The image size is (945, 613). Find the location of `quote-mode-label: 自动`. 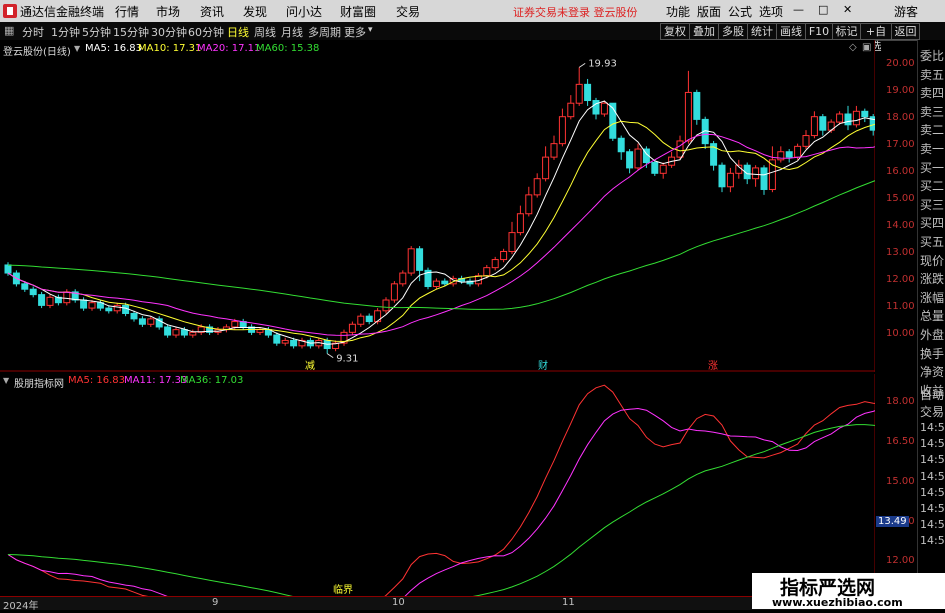

quote-mode-label: 自动 is located at coordinates (932, 394).